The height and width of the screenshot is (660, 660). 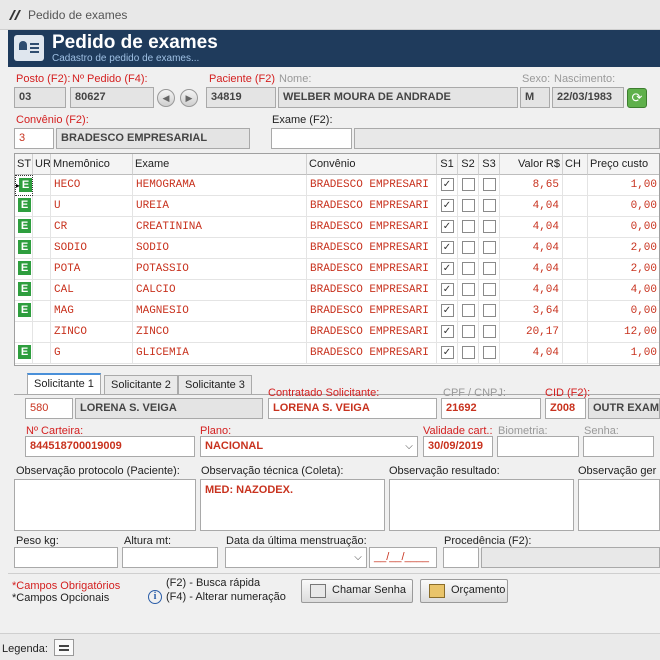 I want to click on tab-solicitante-3: Solicitante 3, so click(x=215, y=385).